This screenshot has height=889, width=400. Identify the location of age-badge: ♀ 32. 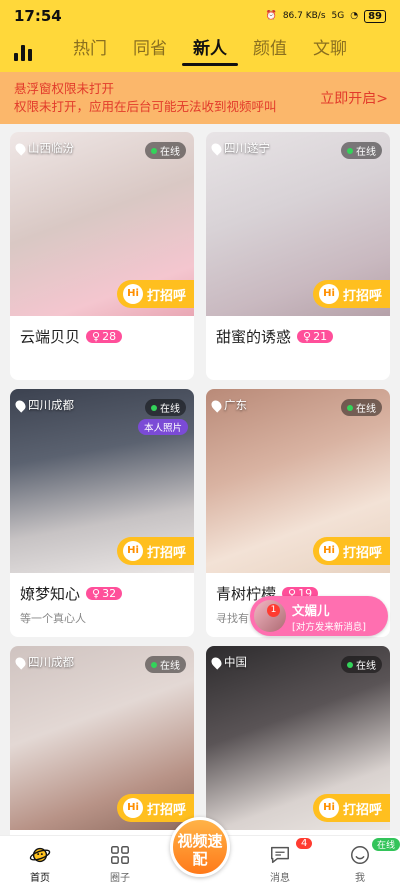
(104, 593).